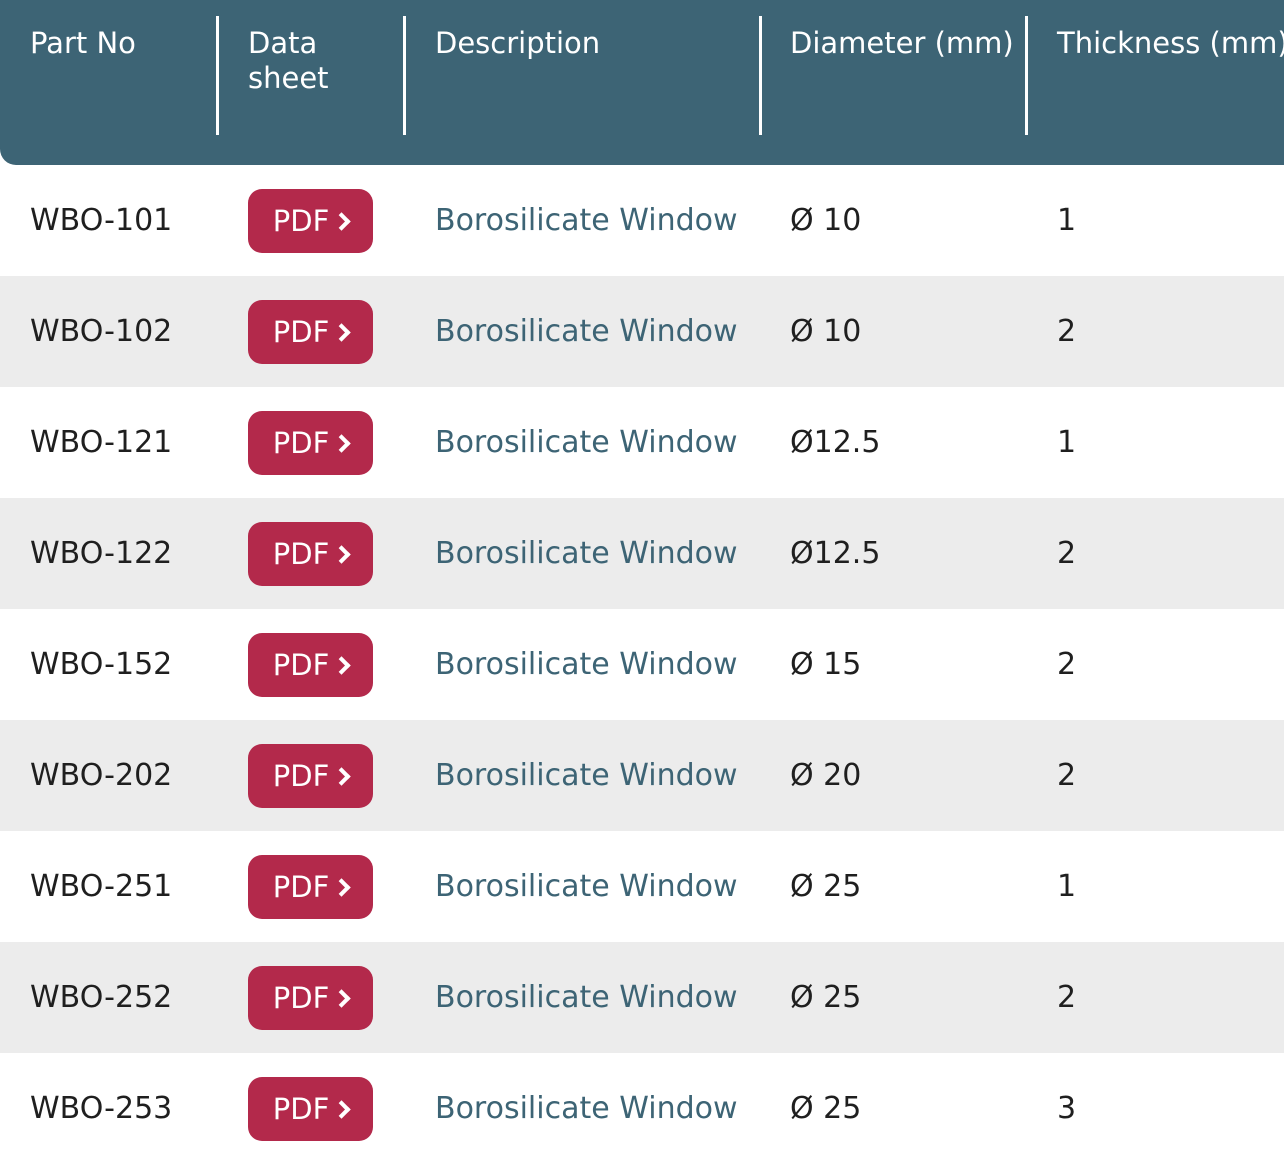 The width and height of the screenshot is (1284, 1164). What do you see at coordinates (826, 775) in the screenshot?
I see `diameter-value: Ø 20` at bounding box center [826, 775].